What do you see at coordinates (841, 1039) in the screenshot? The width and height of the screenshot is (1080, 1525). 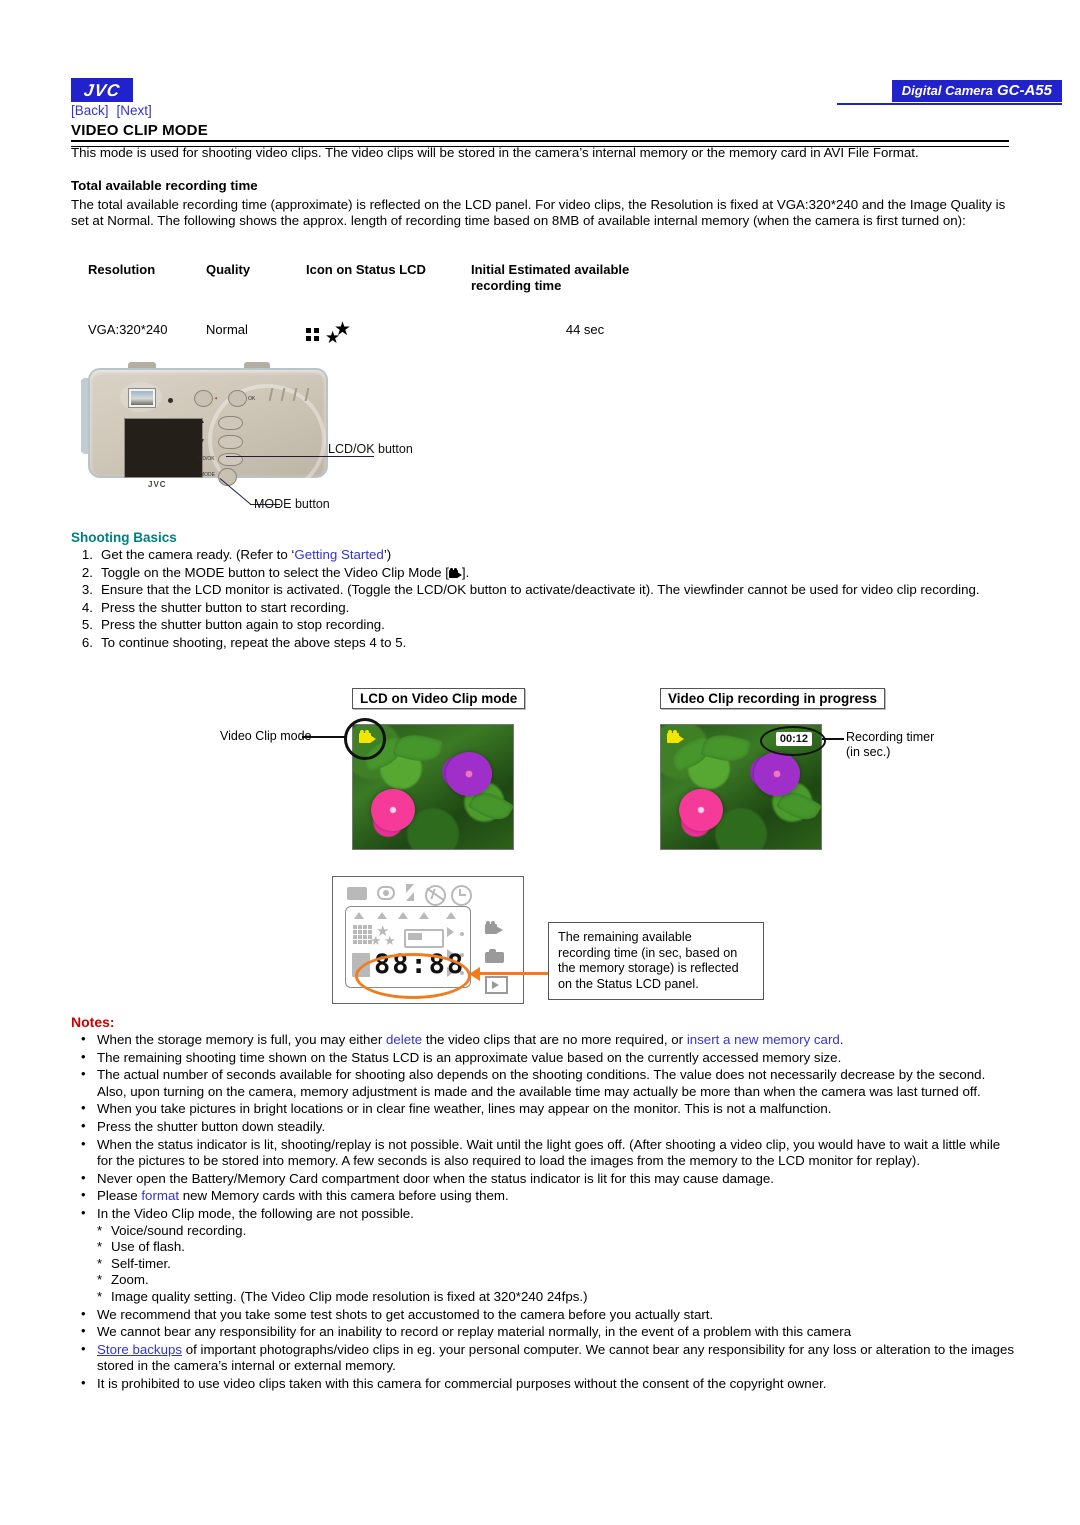 I see `note-text: .` at bounding box center [841, 1039].